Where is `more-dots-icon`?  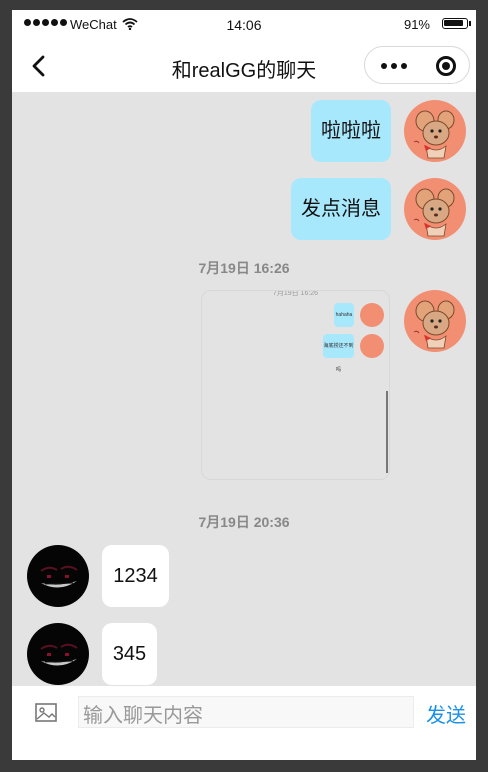
more-dots-icon is located at coordinates (400, 65).